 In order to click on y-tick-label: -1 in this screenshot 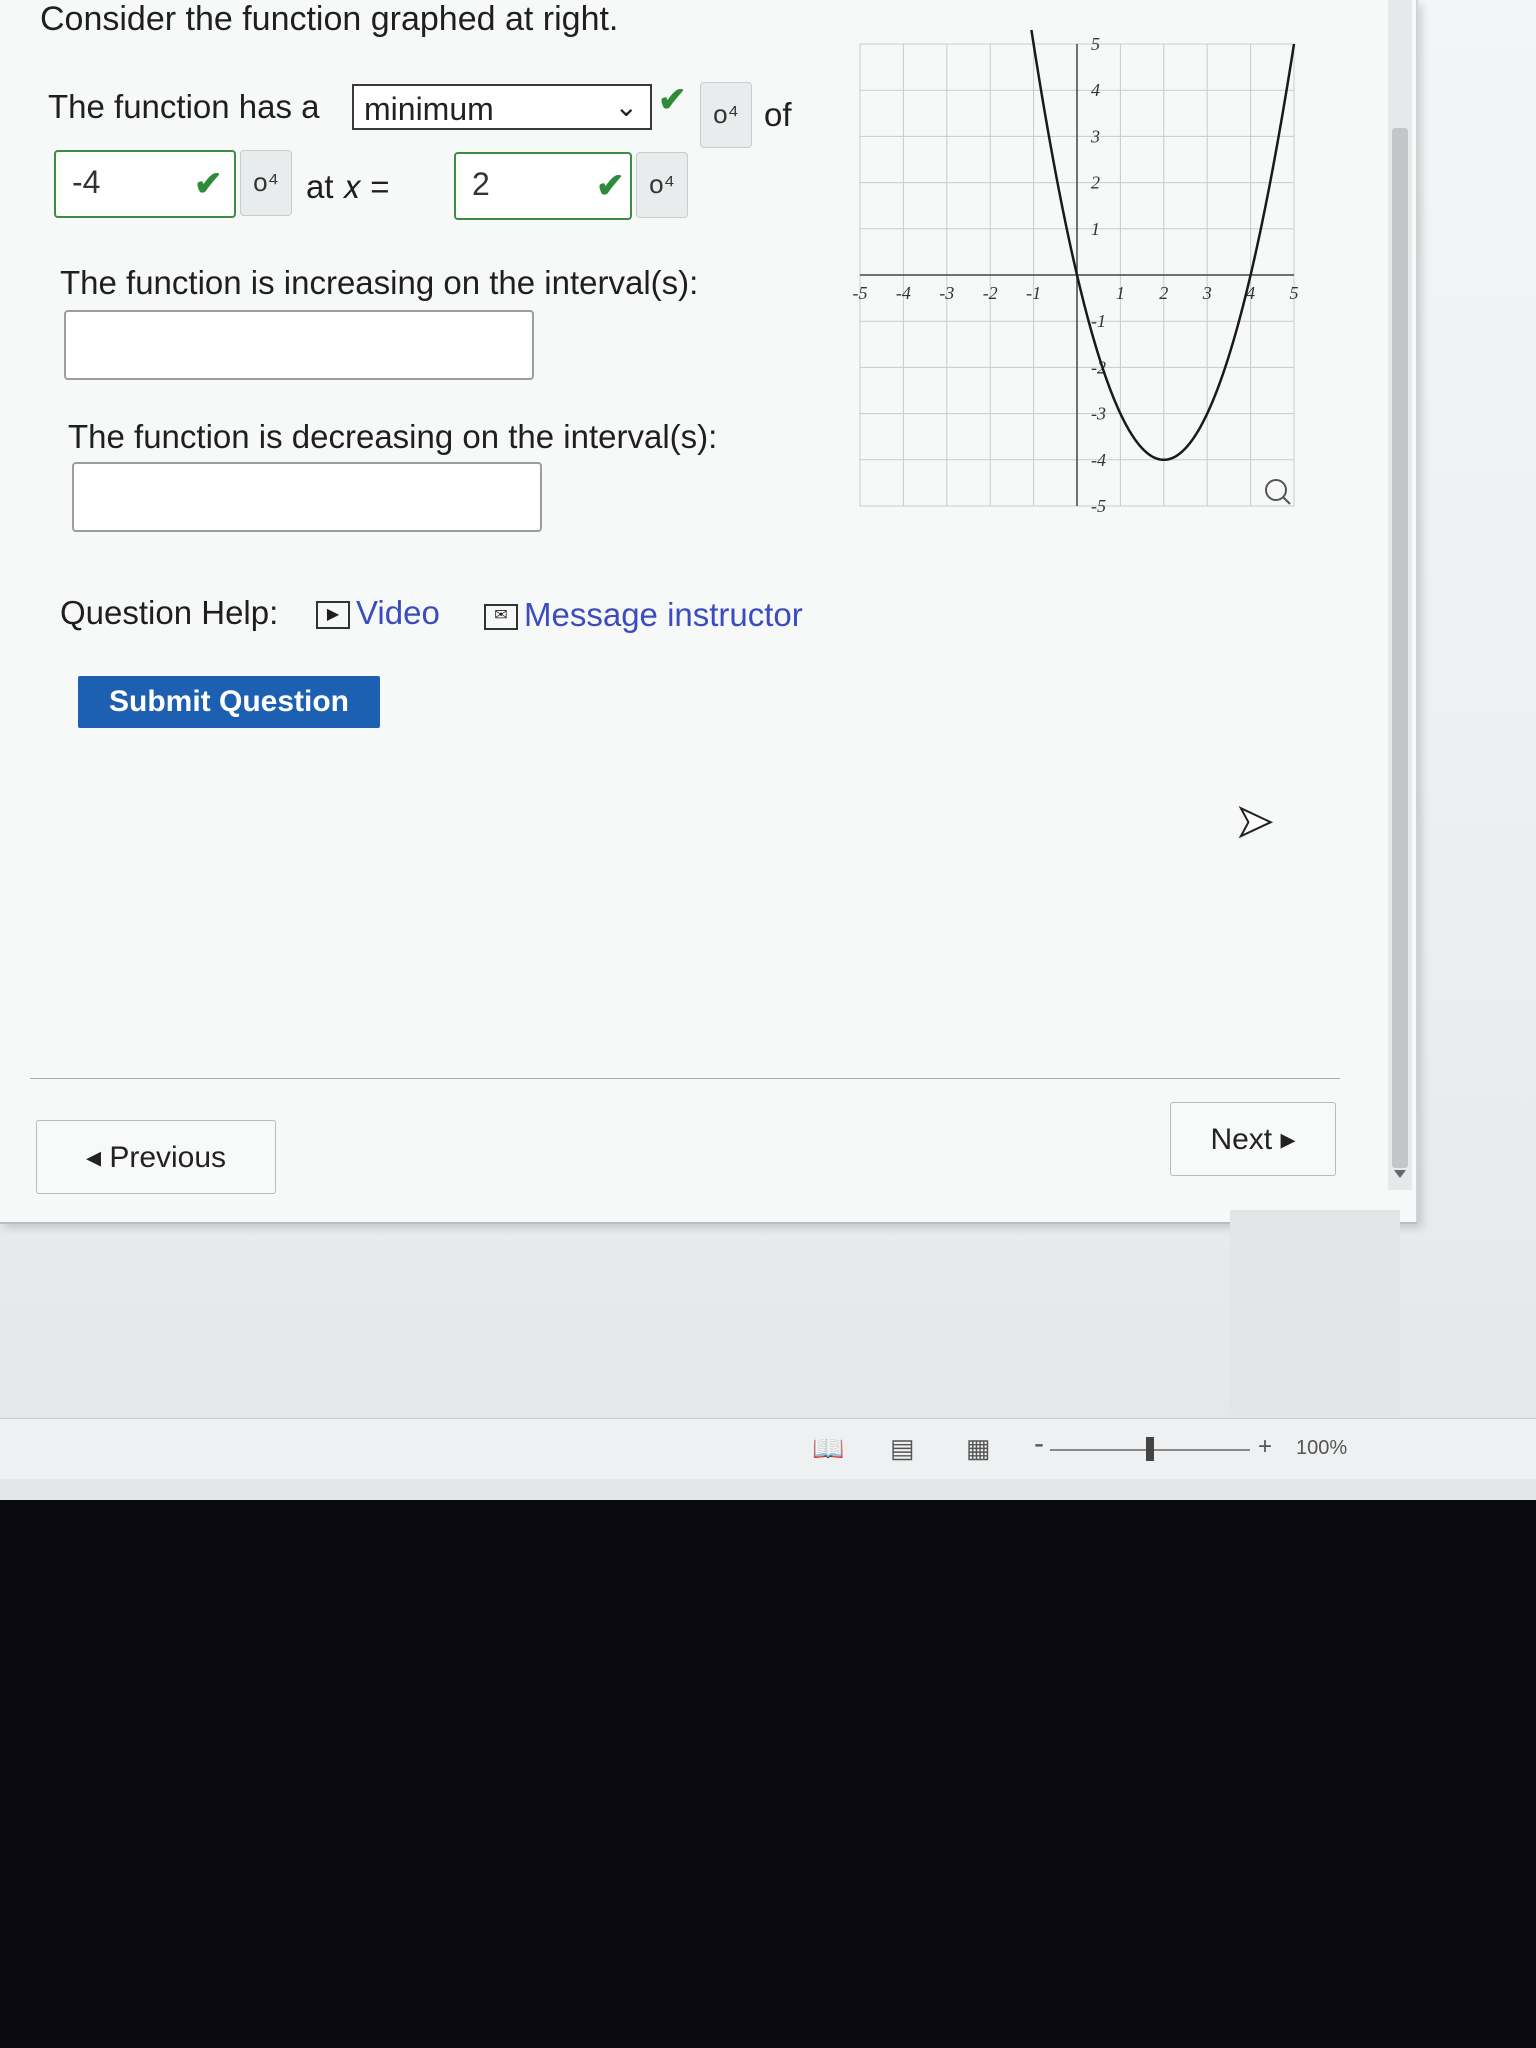, I will do `click(1098, 321)`.